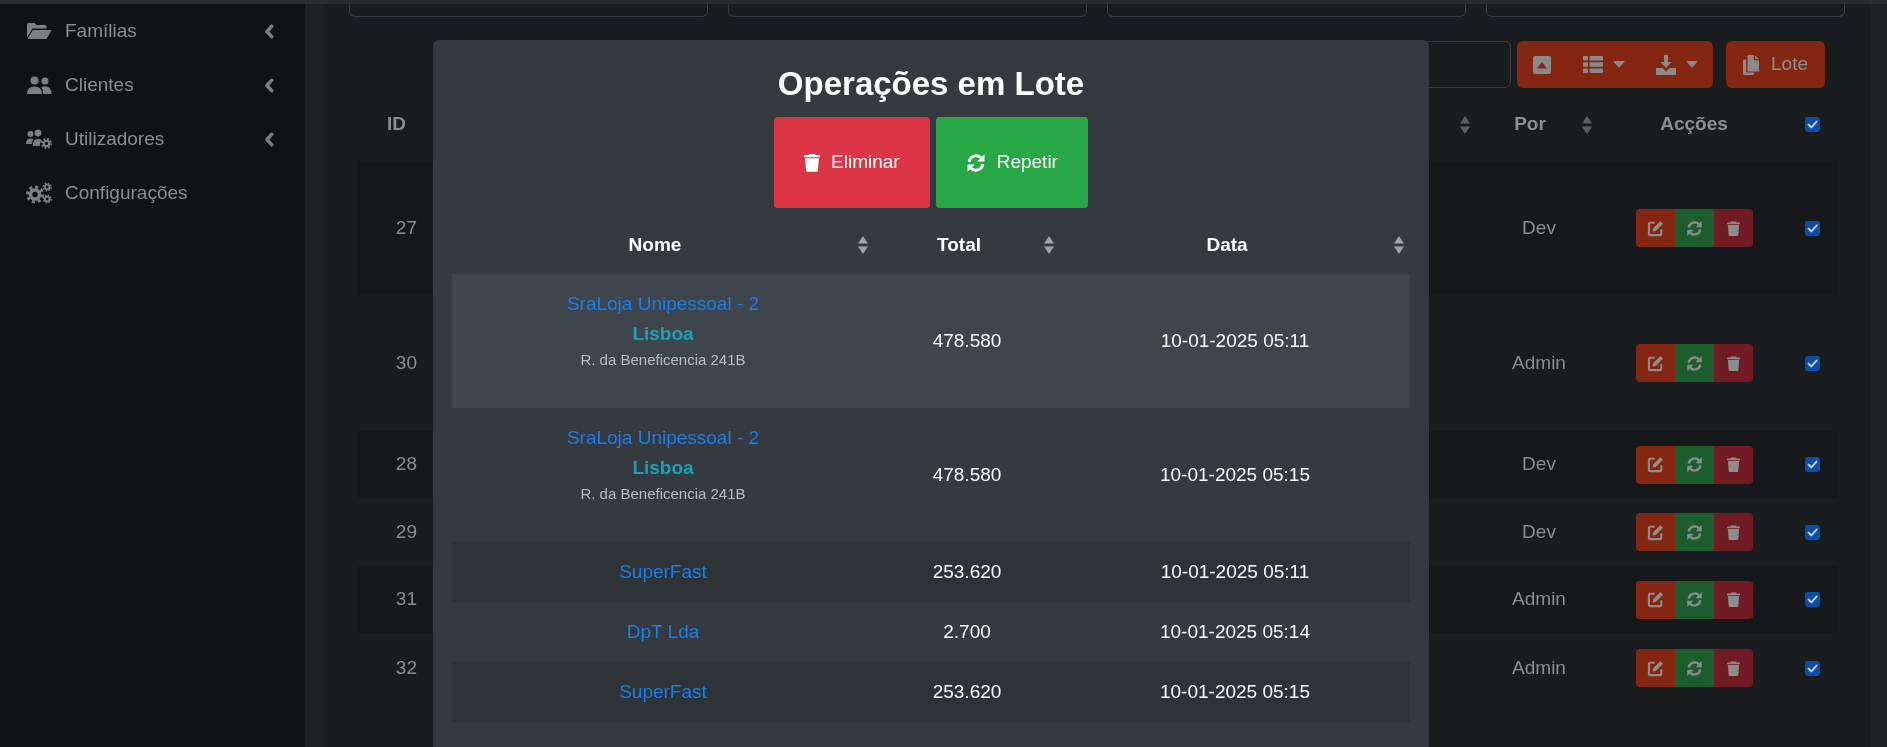 The image size is (1887, 747). What do you see at coordinates (152, 193) in the screenshot?
I see `sidebar-item: Configurações` at bounding box center [152, 193].